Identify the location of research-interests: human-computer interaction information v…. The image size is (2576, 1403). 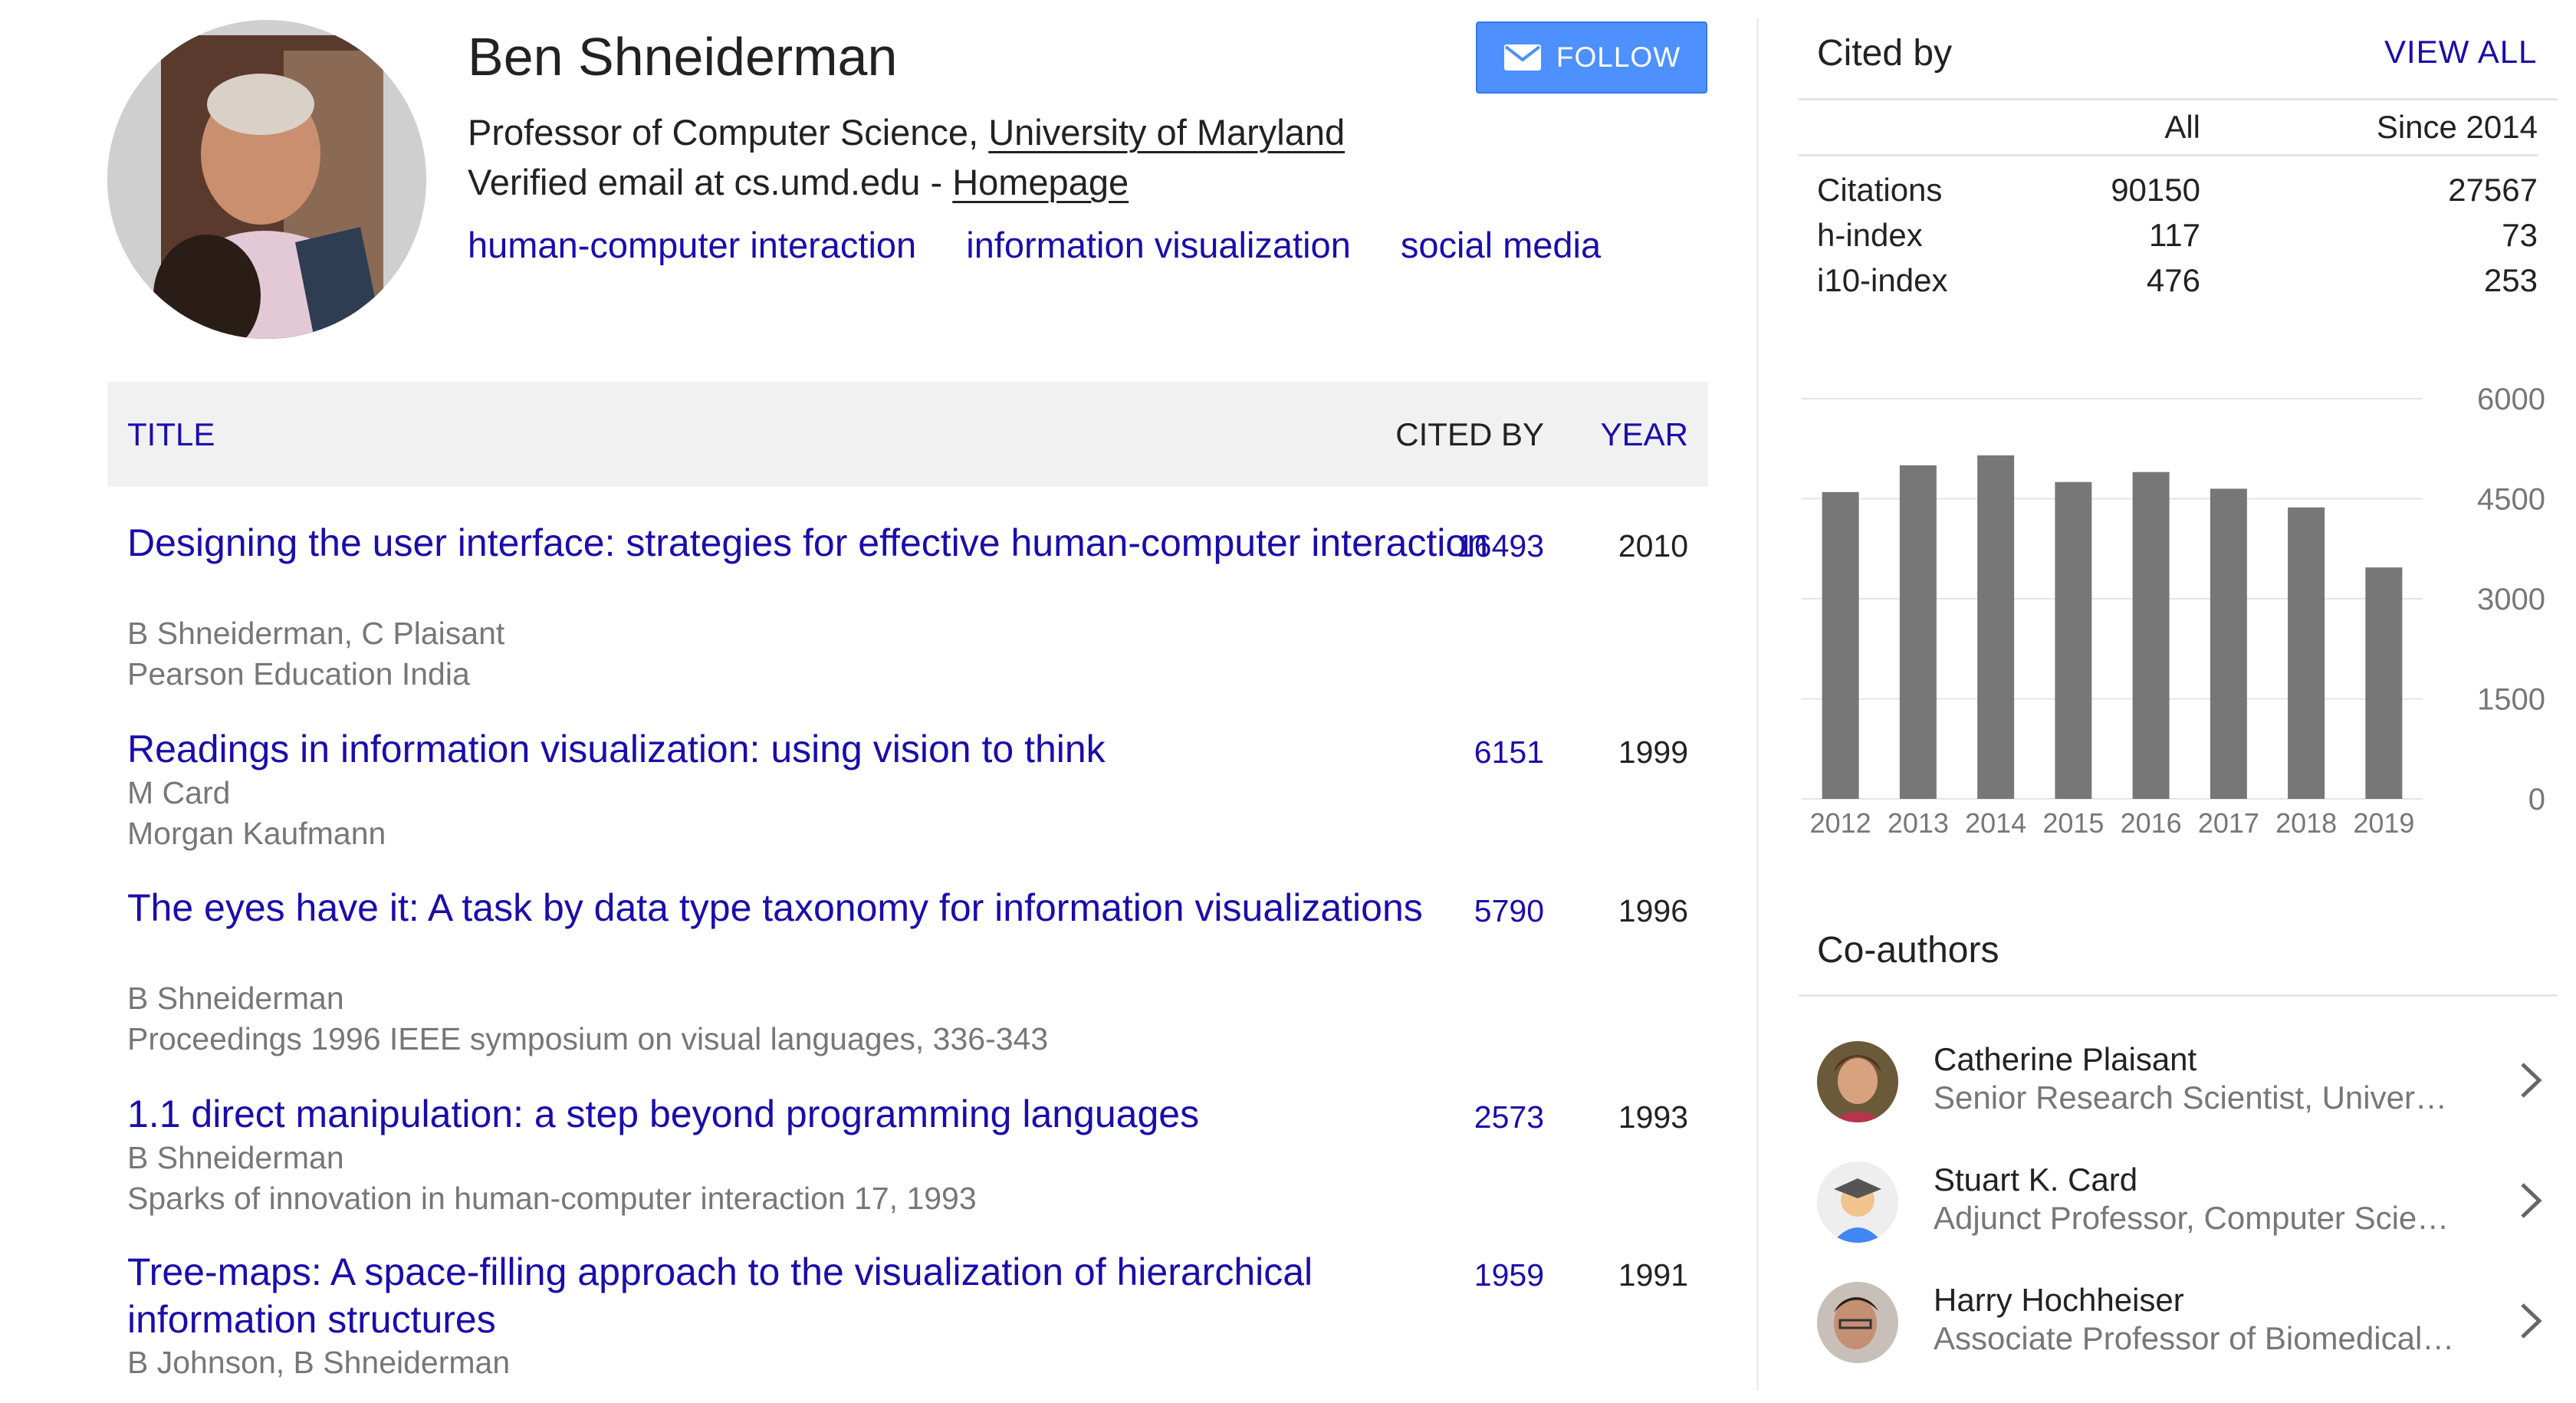
(1055, 245).